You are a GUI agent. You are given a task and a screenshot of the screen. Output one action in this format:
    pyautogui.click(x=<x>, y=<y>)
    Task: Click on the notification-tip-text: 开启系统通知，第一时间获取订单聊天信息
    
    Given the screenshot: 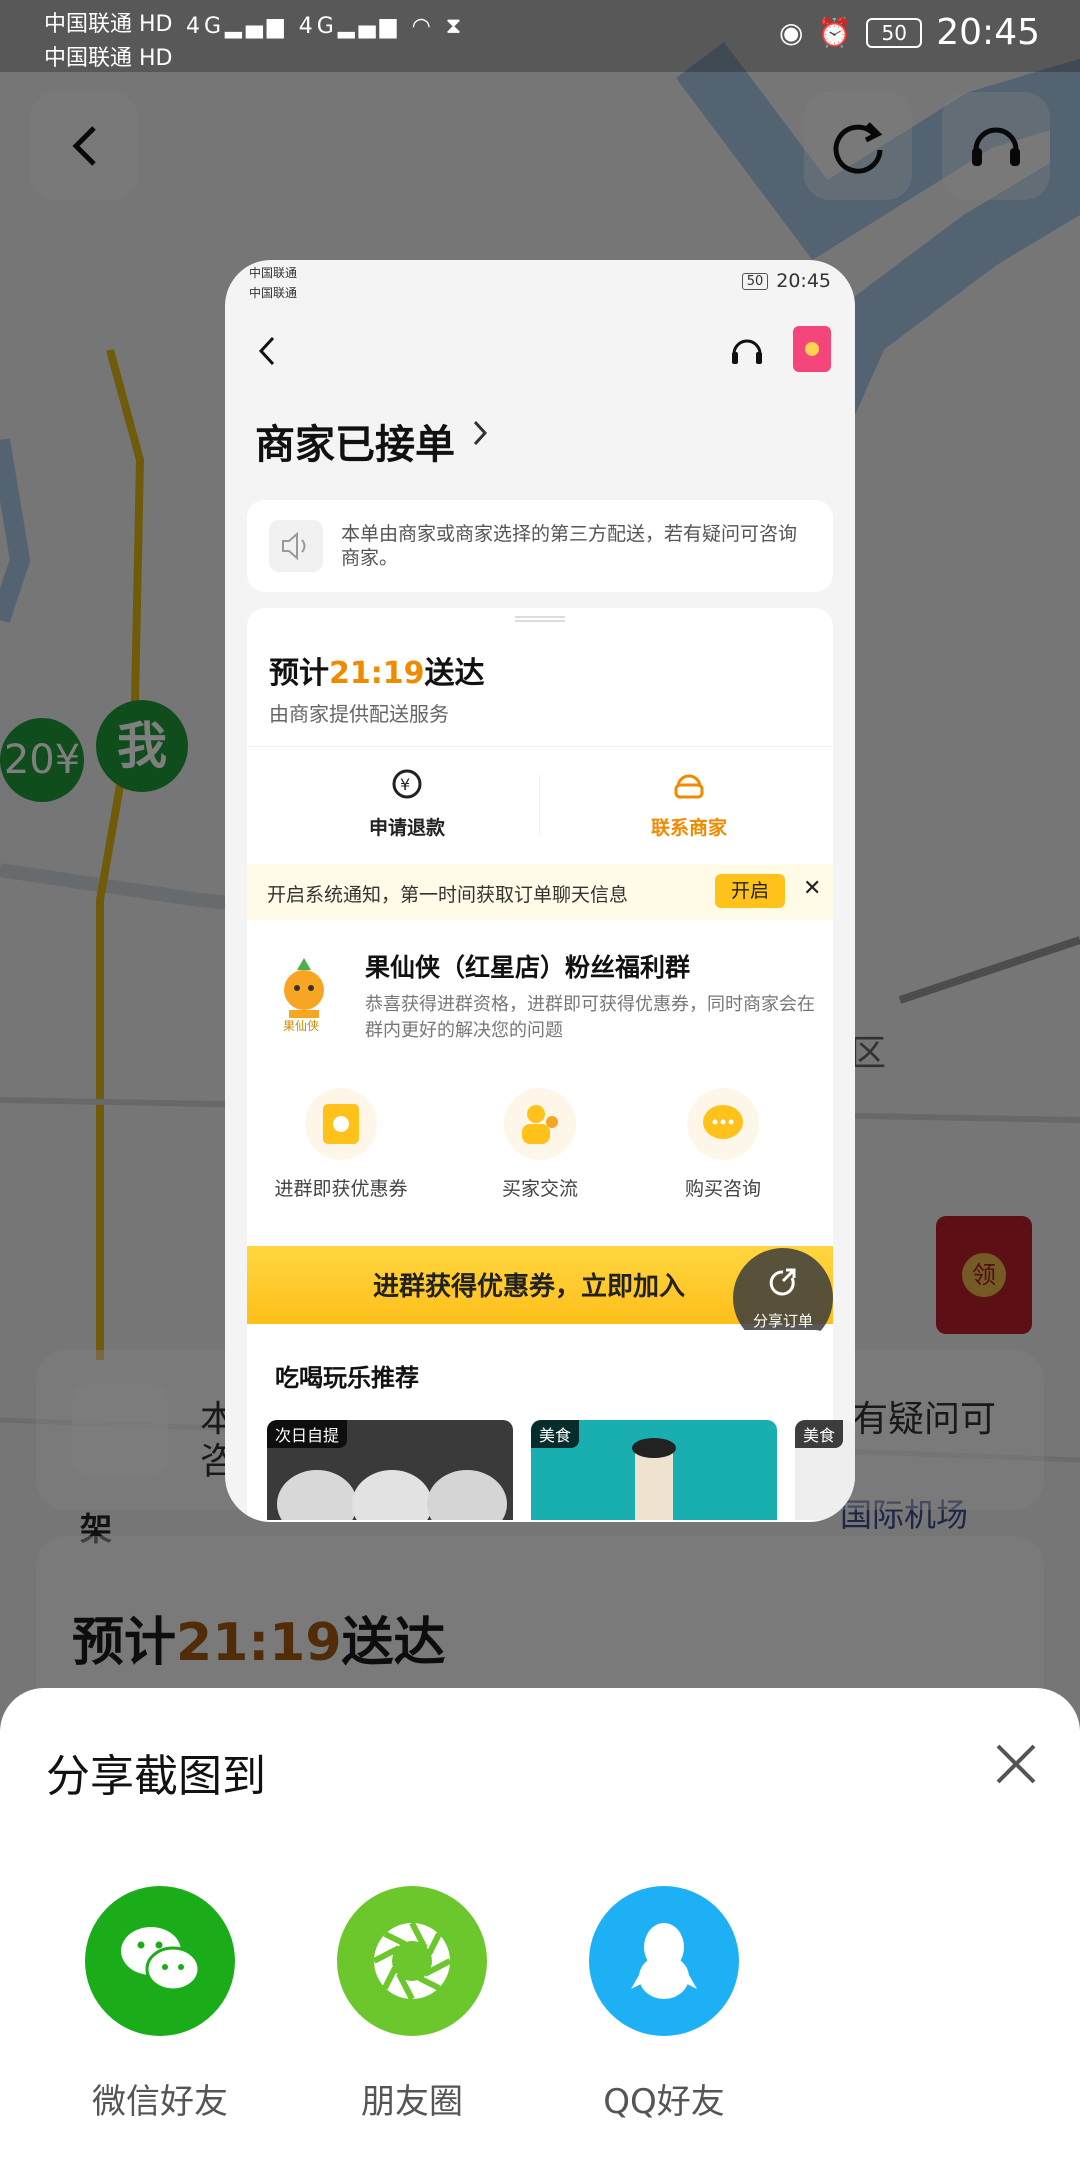 What is the action you would take?
    pyautogui.click(x=448, y=895)
    